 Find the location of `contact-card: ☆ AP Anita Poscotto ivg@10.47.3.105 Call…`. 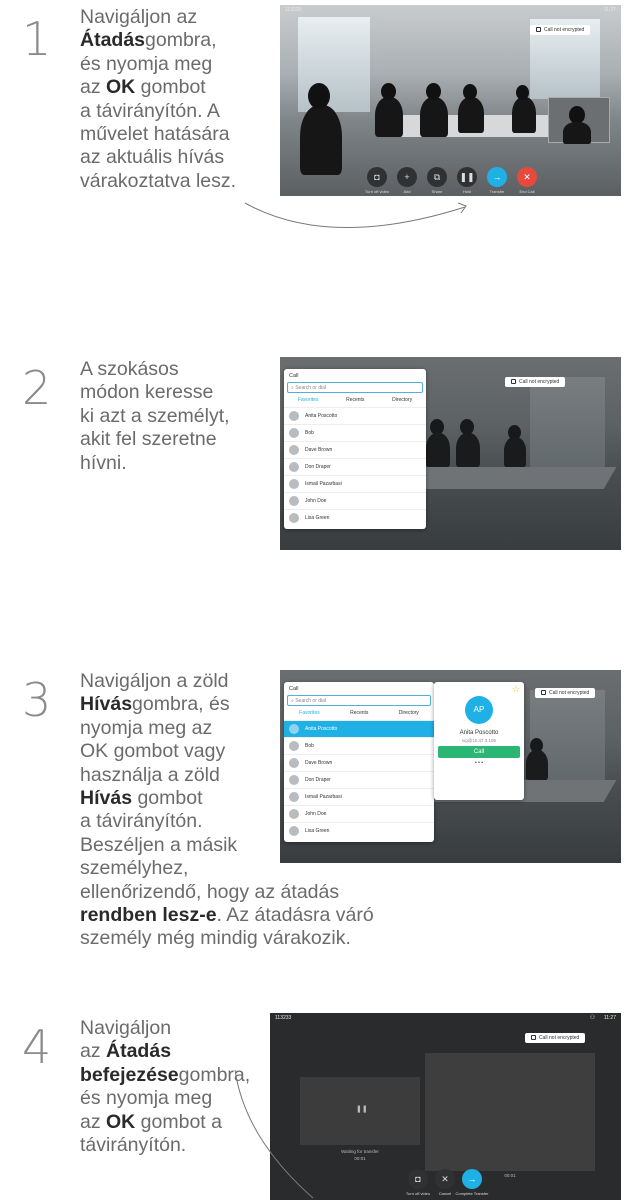

contact-card: ☆ AP Anita Poscotto ivg@10.47.3.105 Call… is located at coordinates (479, 741).